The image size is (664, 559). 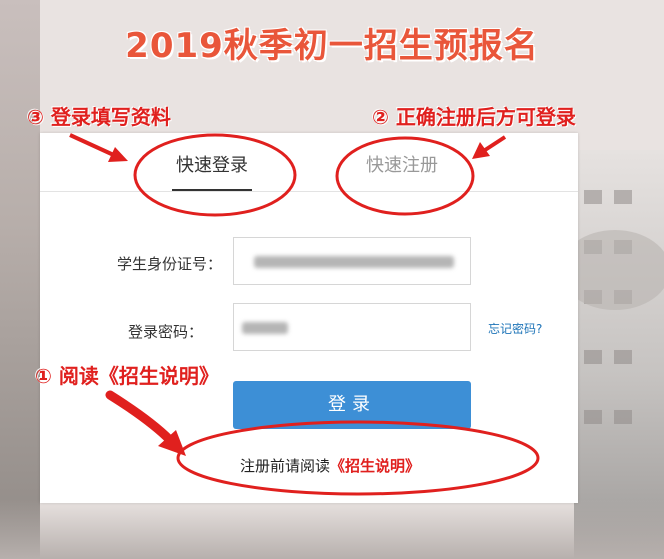 I want to click on highlight-login-tab, so click(x=215, y=175).